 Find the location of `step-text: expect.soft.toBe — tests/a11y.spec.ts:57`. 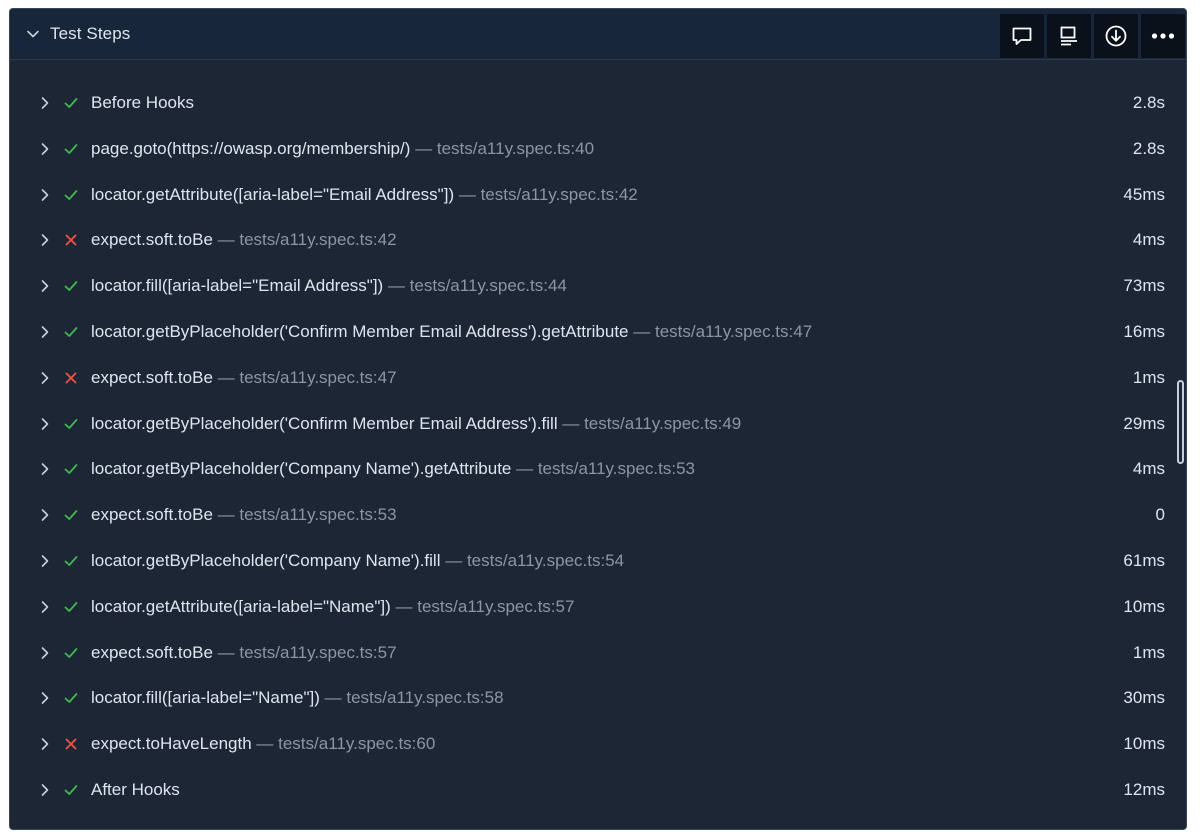

step-text: expect.soft.toBe — tests/a11y.spec.ts:57 is located at coordinates (244, 653).